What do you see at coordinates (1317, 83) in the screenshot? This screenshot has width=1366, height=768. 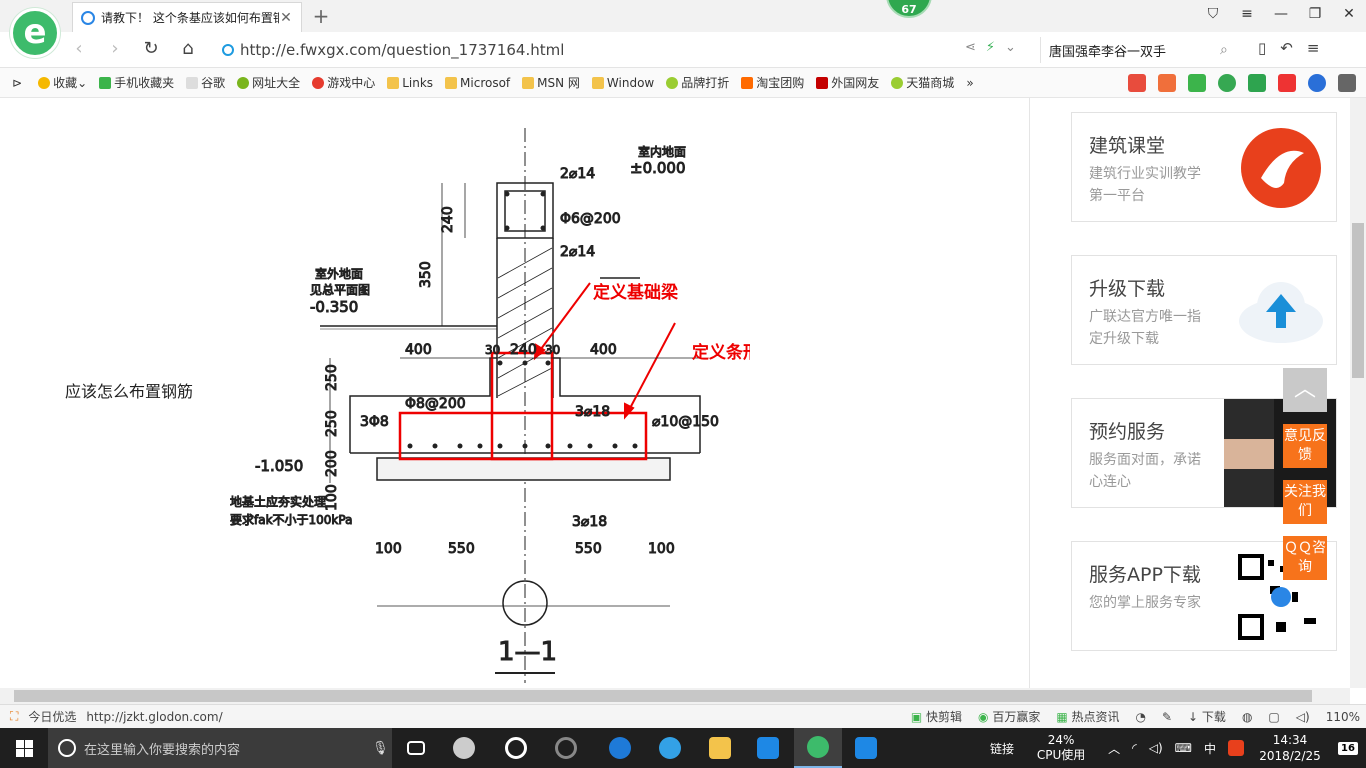 I see `magnifier-icon` at bounding box center [1317, 83].